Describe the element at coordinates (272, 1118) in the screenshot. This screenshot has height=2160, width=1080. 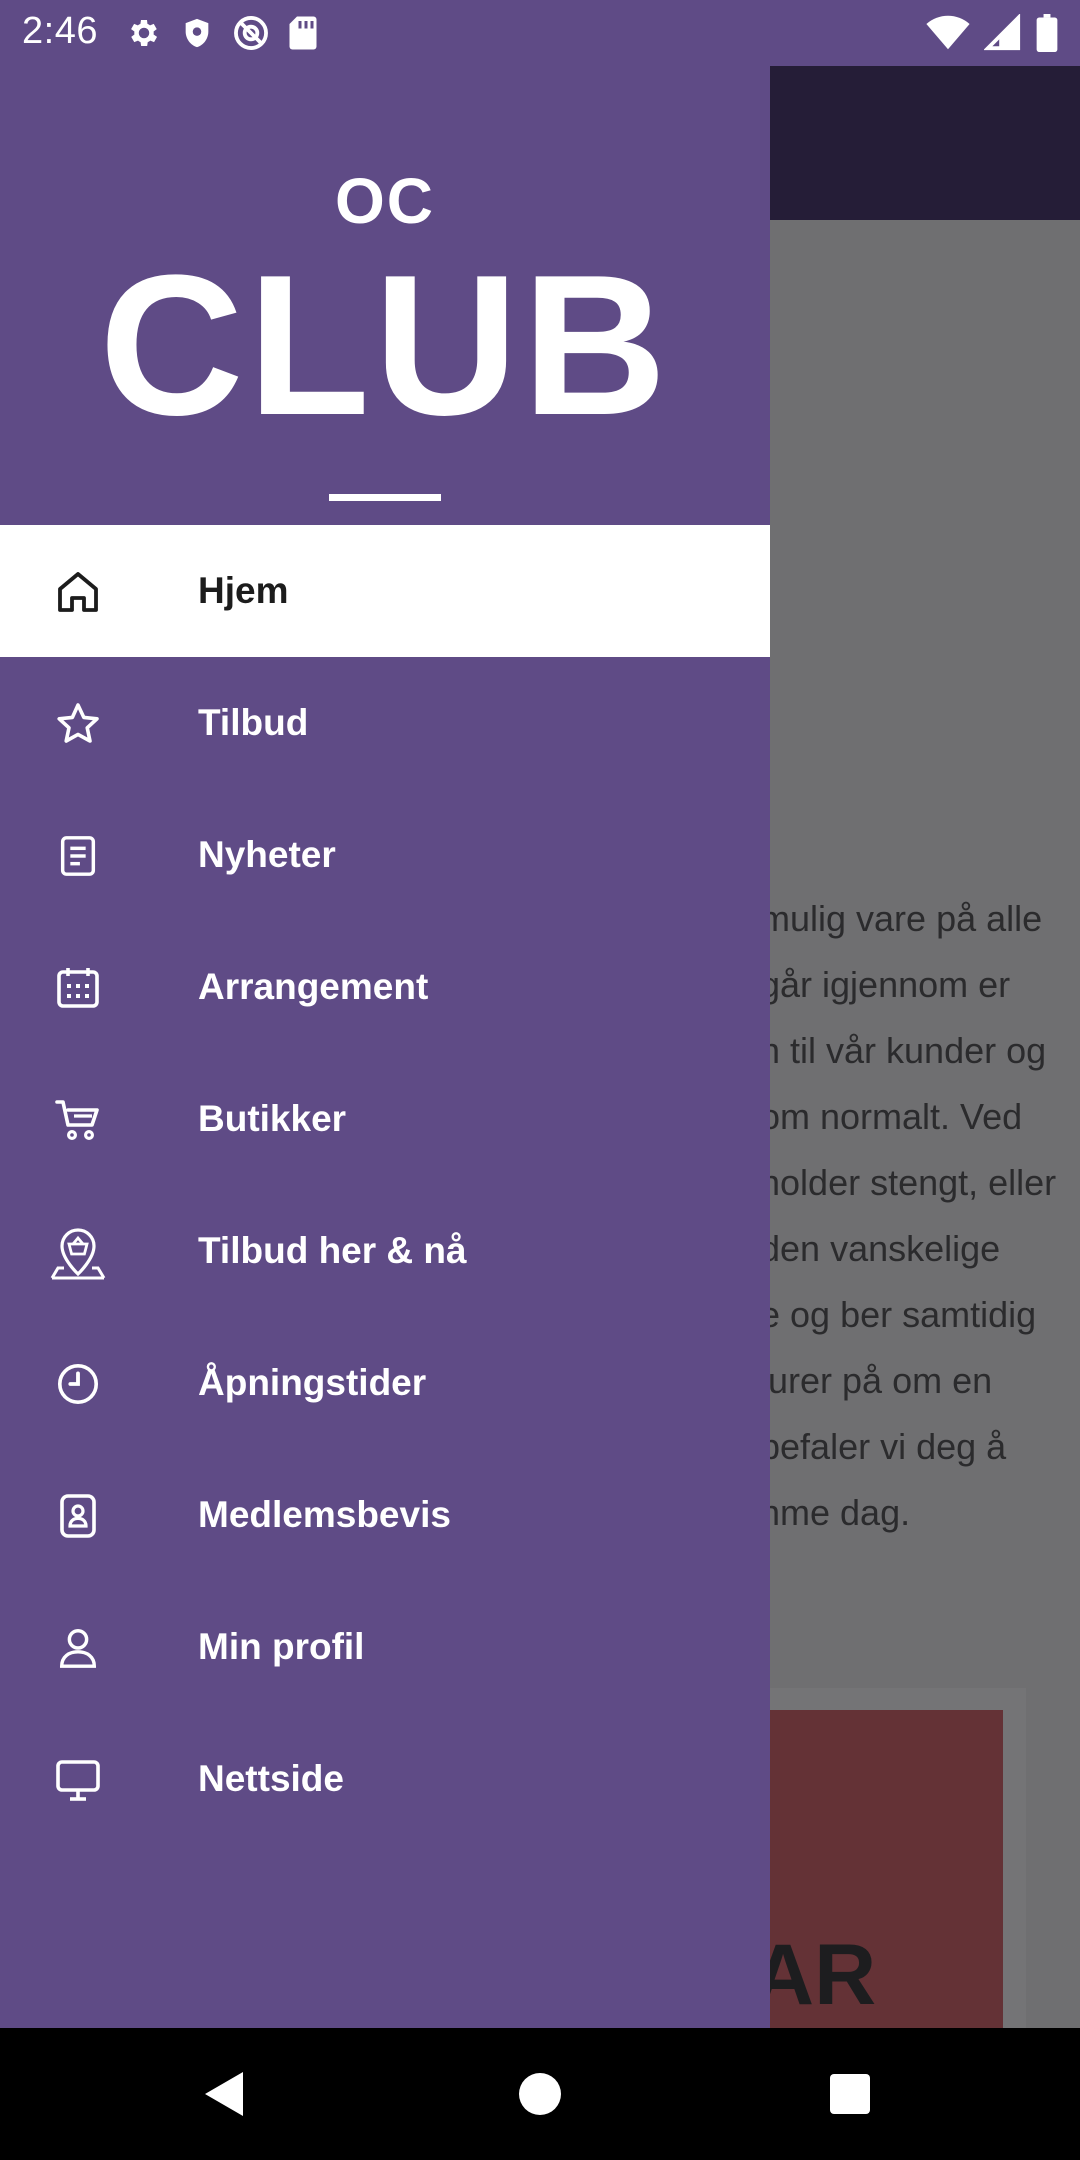
I see `drawer-item-label: Butikker` at that location.